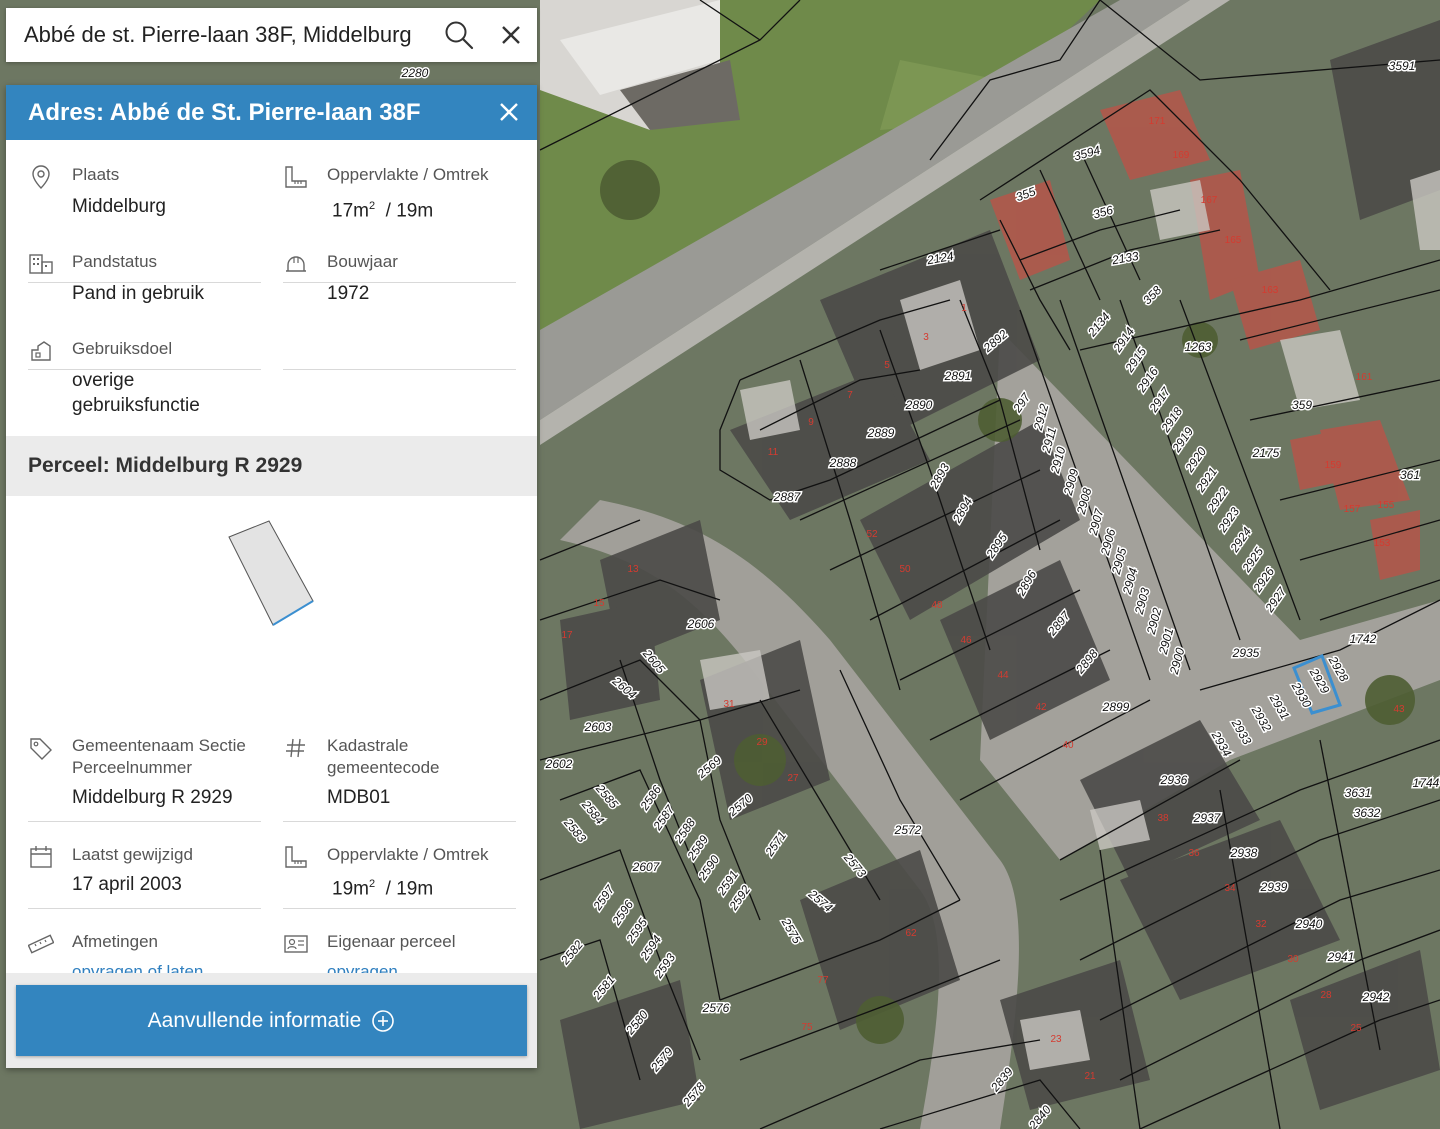 The height and width of the screenshot is (1129, 1440). What do you see at coordinates (383, 211) in the screenshot?
I see `field-value: 17m2 / 19m` at bounding box center [383, 211].